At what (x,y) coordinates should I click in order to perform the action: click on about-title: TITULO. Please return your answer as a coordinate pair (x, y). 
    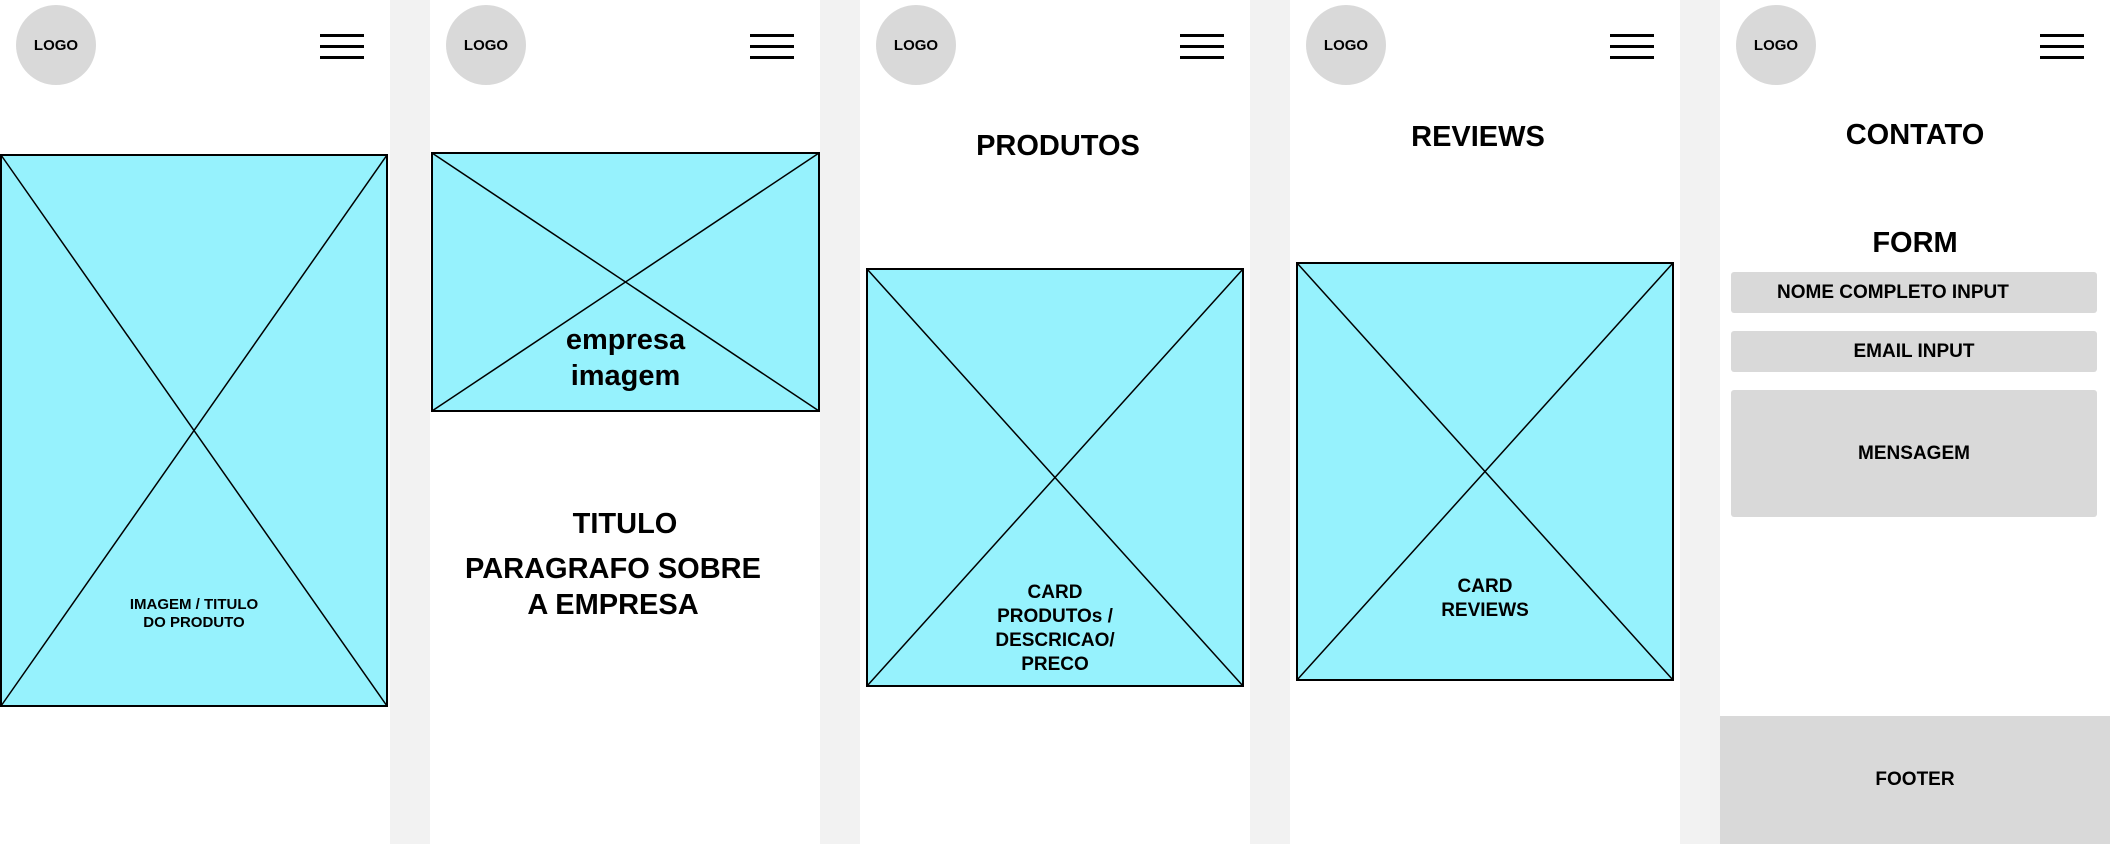
    Looking at the image, I should click on (625, 524).